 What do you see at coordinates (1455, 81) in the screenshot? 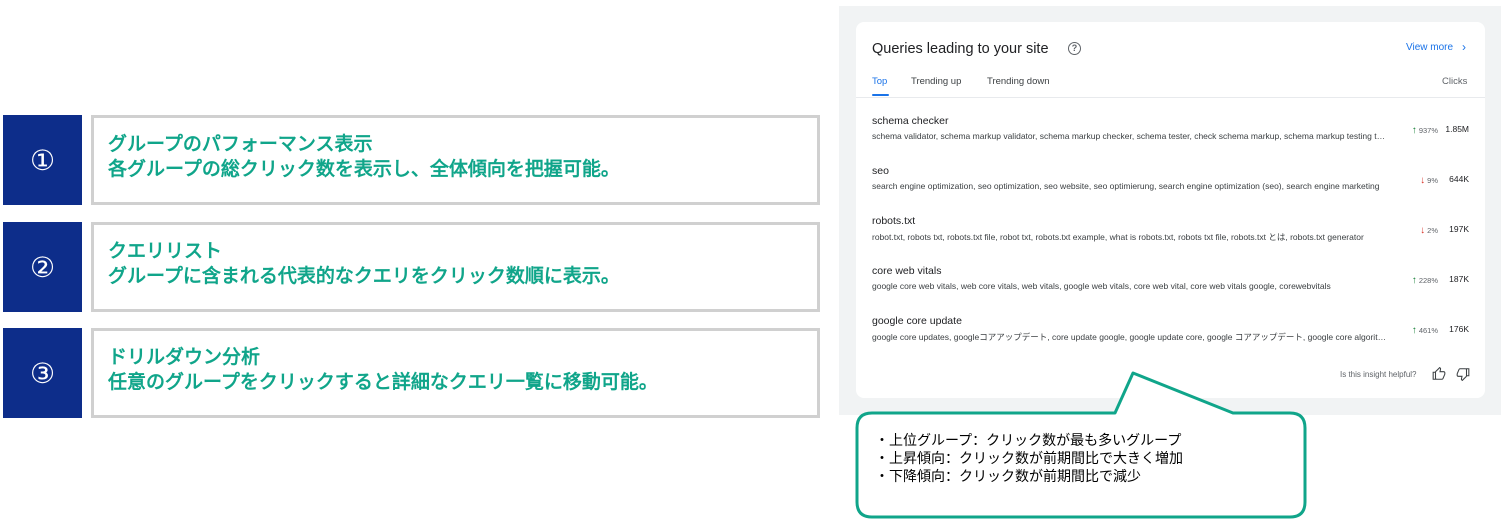
I see `clicks-column-header: Clicks` at bounding box center [1455, 81].